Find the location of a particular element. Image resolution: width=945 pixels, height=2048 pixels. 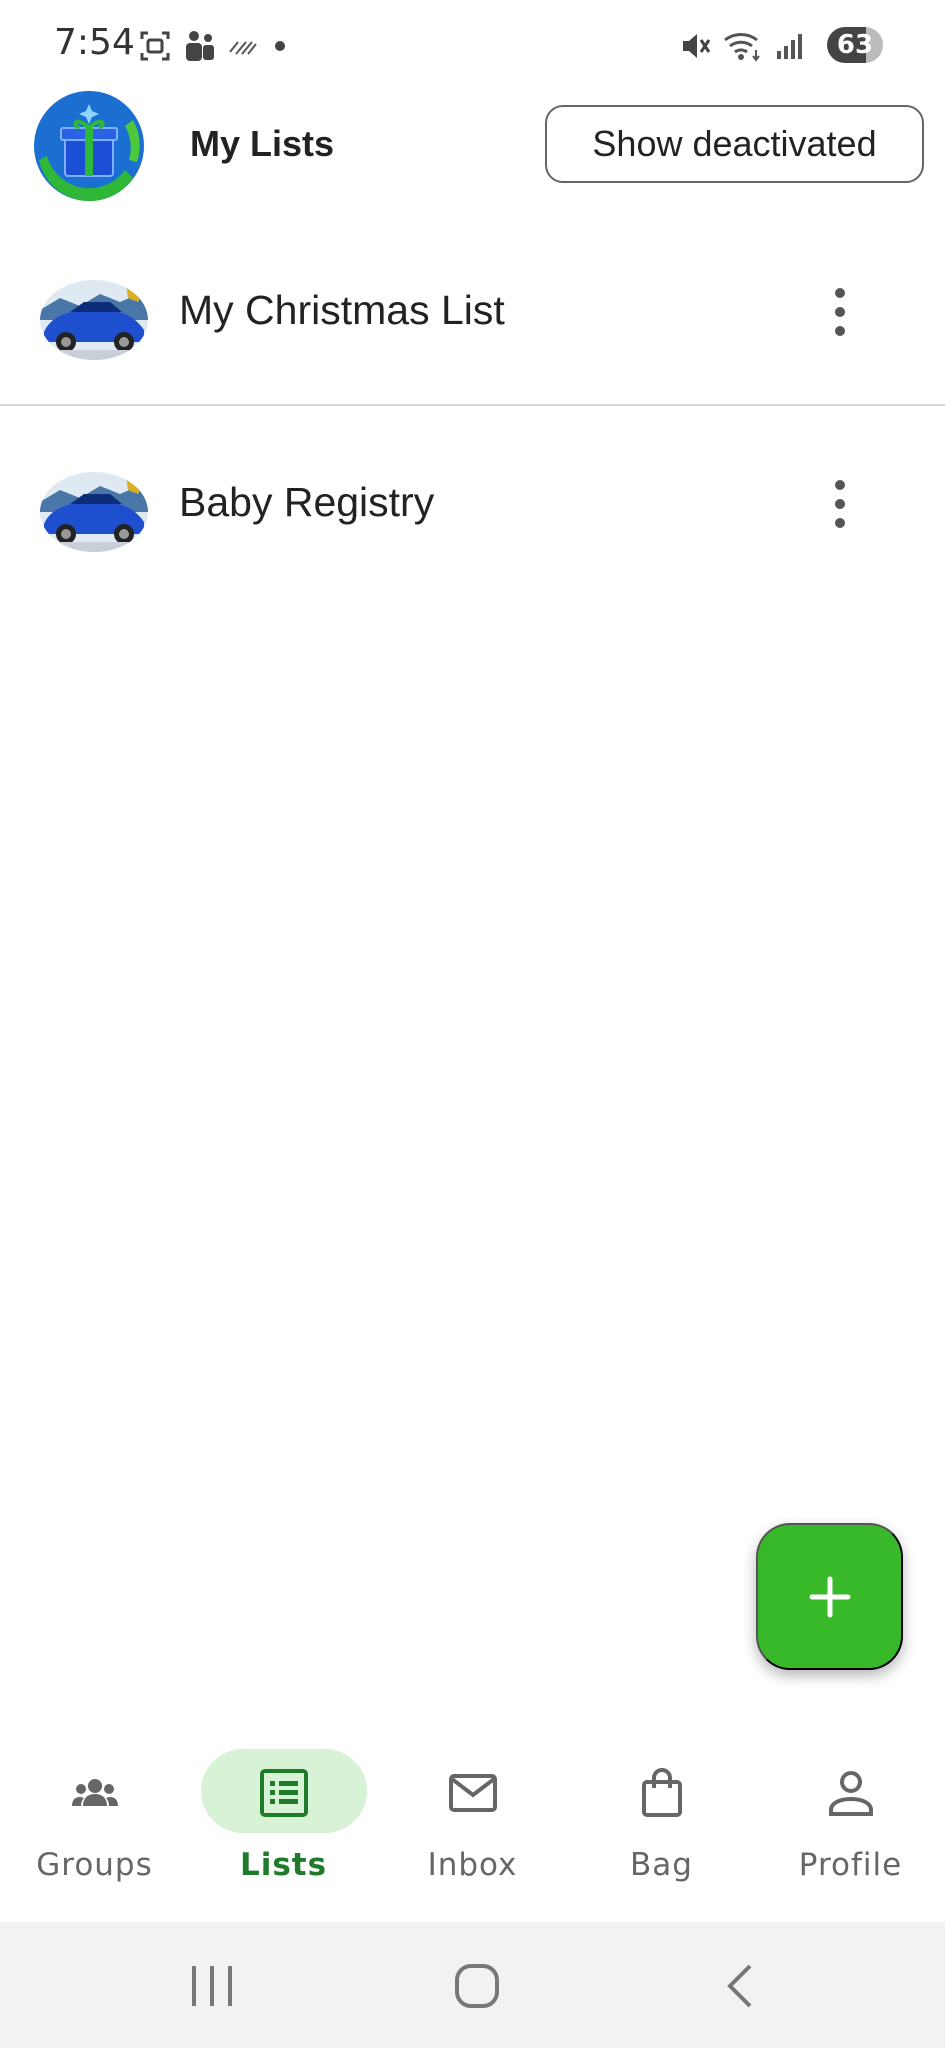

nav-item-inbox: Inbox is located at coordinates (472, 1821).